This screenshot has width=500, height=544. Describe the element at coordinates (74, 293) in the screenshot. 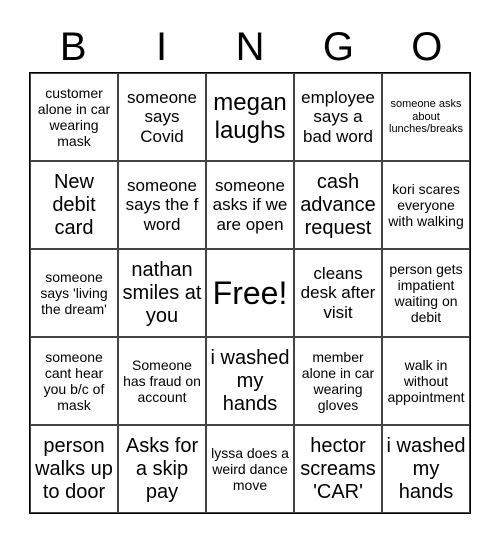

I see `bingo-cell: someone says 'living the dream'` at that location.